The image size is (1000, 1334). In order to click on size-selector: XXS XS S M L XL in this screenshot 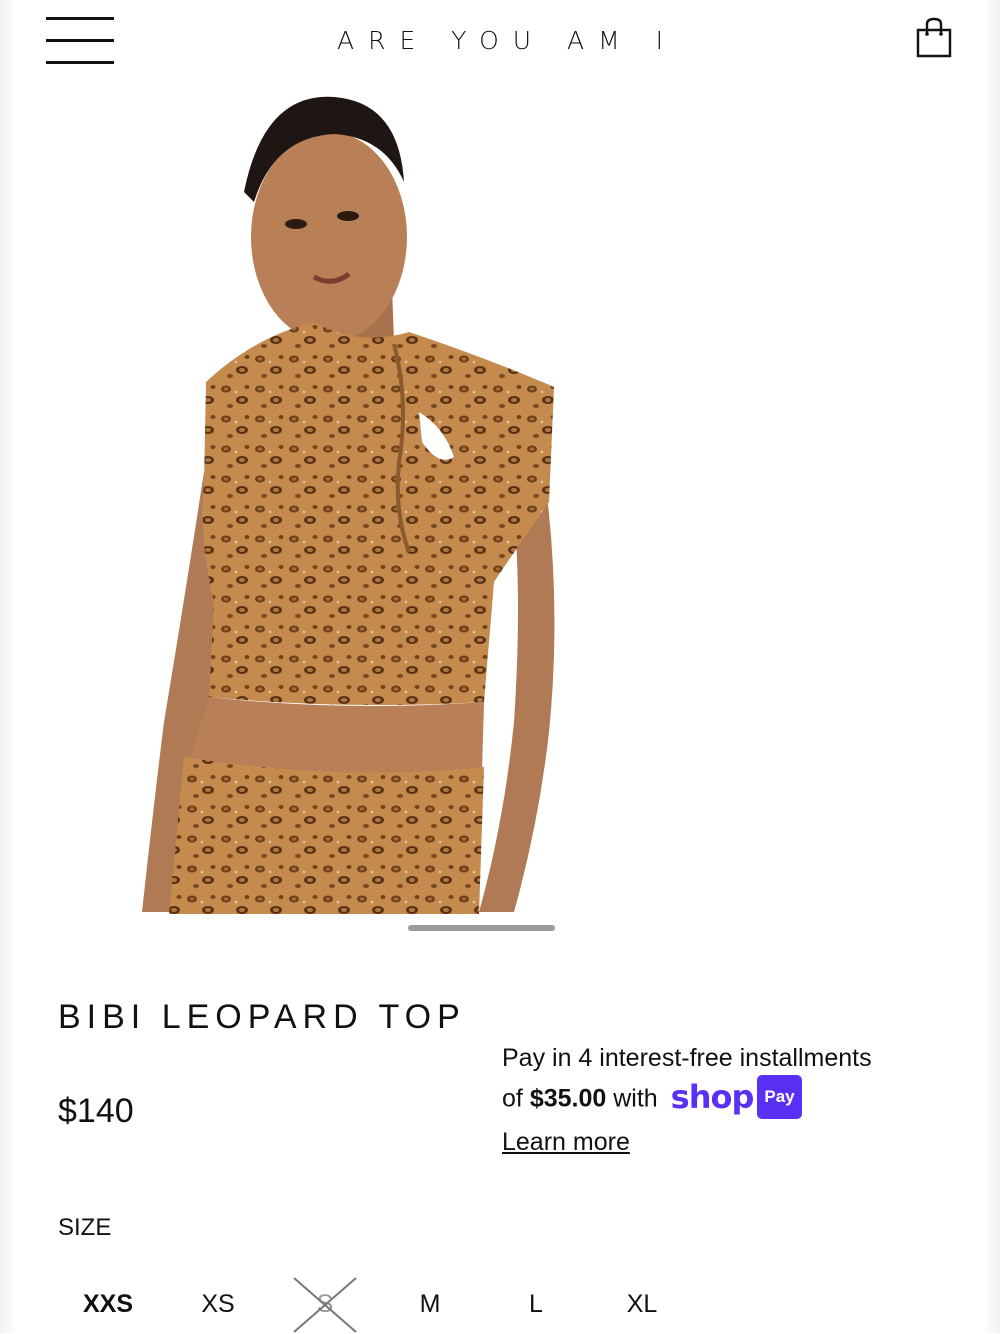, I will do `click(508, 1305)`.